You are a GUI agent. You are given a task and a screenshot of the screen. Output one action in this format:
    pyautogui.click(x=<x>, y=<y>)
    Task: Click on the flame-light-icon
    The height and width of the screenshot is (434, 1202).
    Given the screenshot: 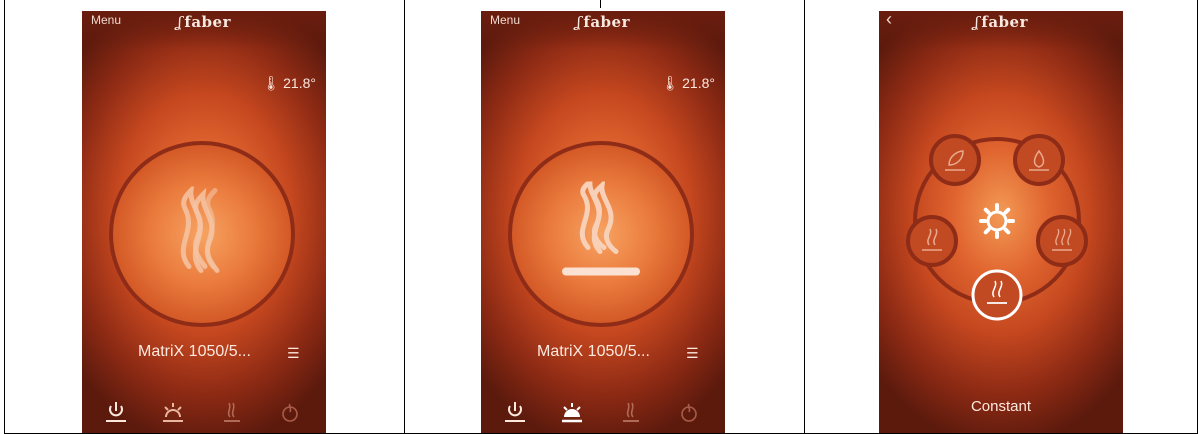 What is the action you would take?
    pyautogui.click(x=601, y=230)
    